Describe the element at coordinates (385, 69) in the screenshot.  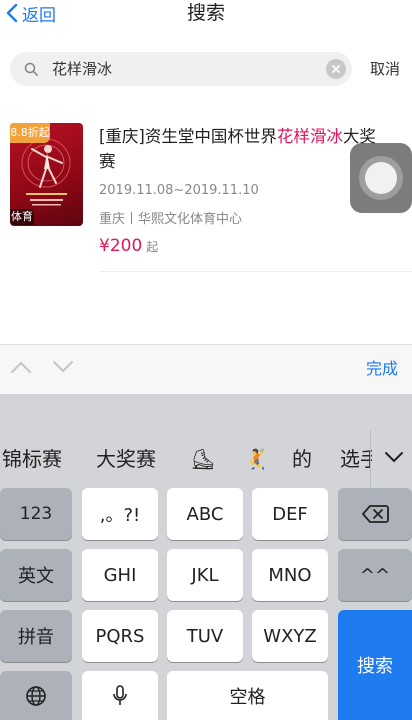
I see `cancel-button: 取消` at that location.